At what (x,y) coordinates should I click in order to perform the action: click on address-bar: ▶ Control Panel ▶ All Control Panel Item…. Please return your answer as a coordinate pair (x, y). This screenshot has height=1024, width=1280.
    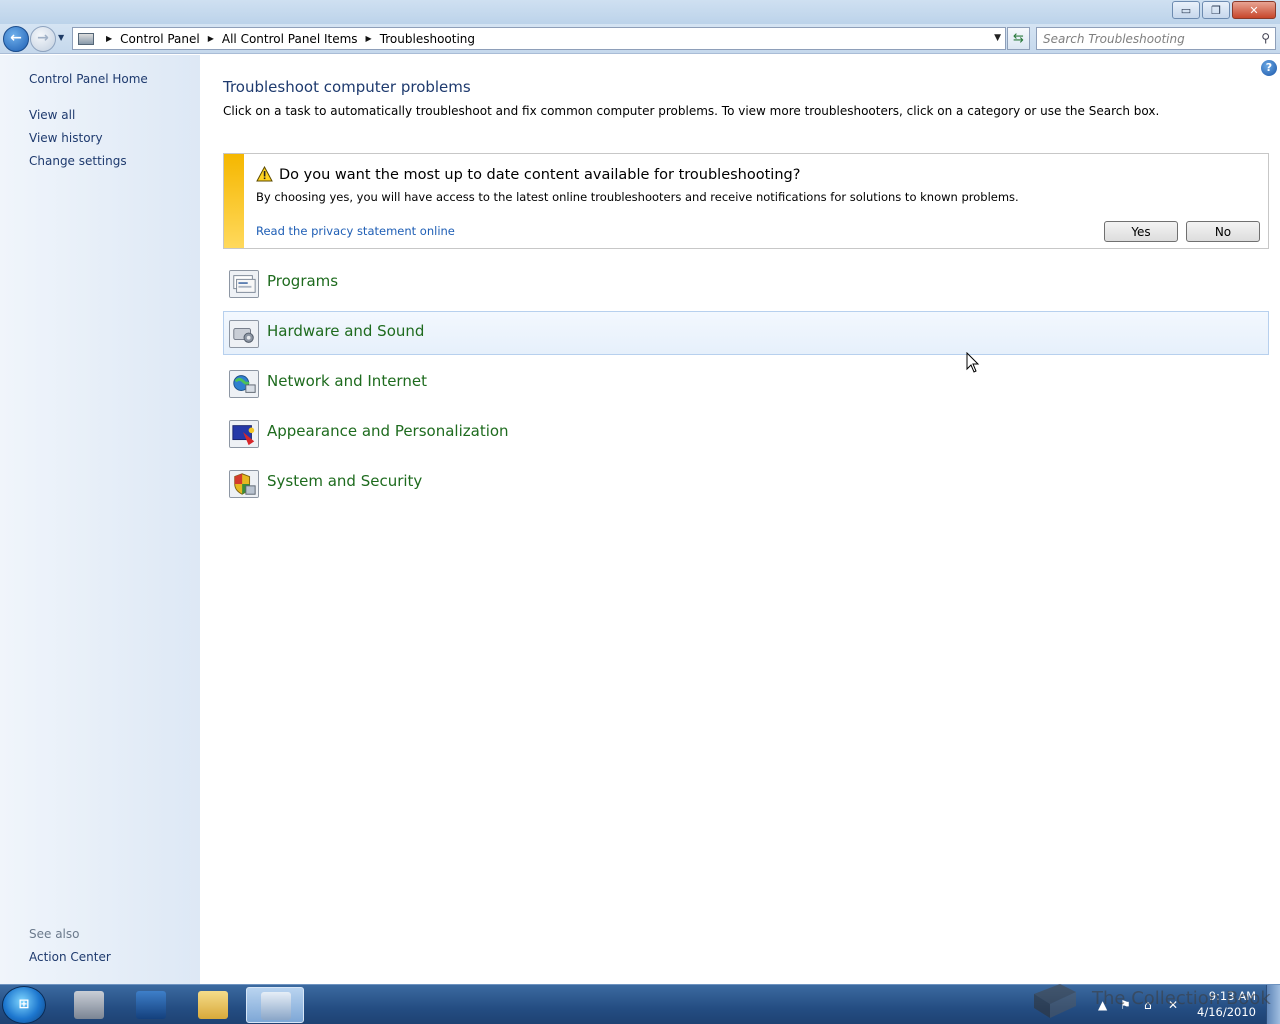
    Looking at the image, I should click on (539, 38).